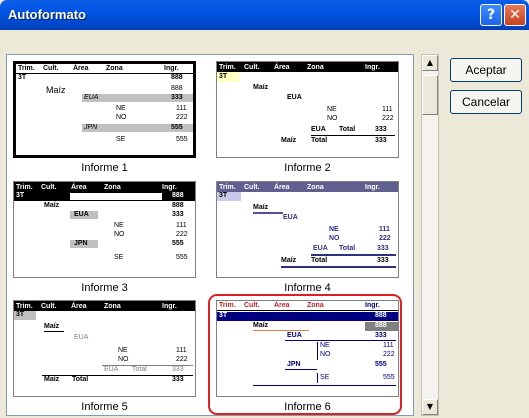  I want to click on cancel-button: Cancelar, so click(486, 102).